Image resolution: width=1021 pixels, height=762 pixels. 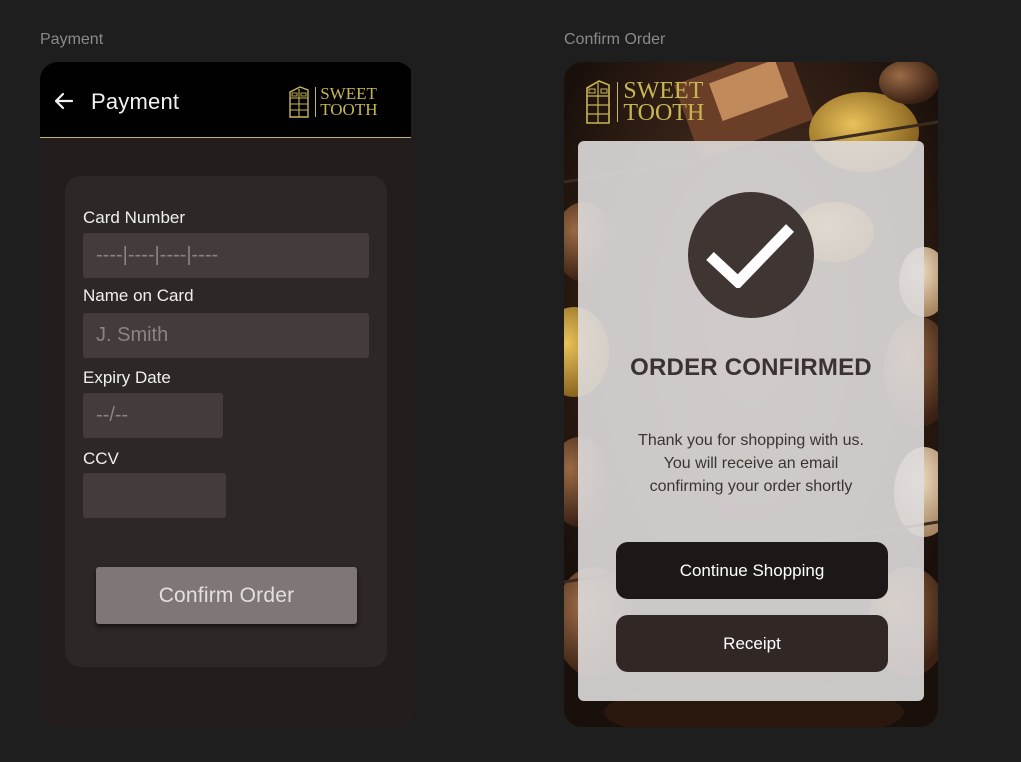 I want to click on name-on-card-field: J. Smith, so click(x=226, y=335).